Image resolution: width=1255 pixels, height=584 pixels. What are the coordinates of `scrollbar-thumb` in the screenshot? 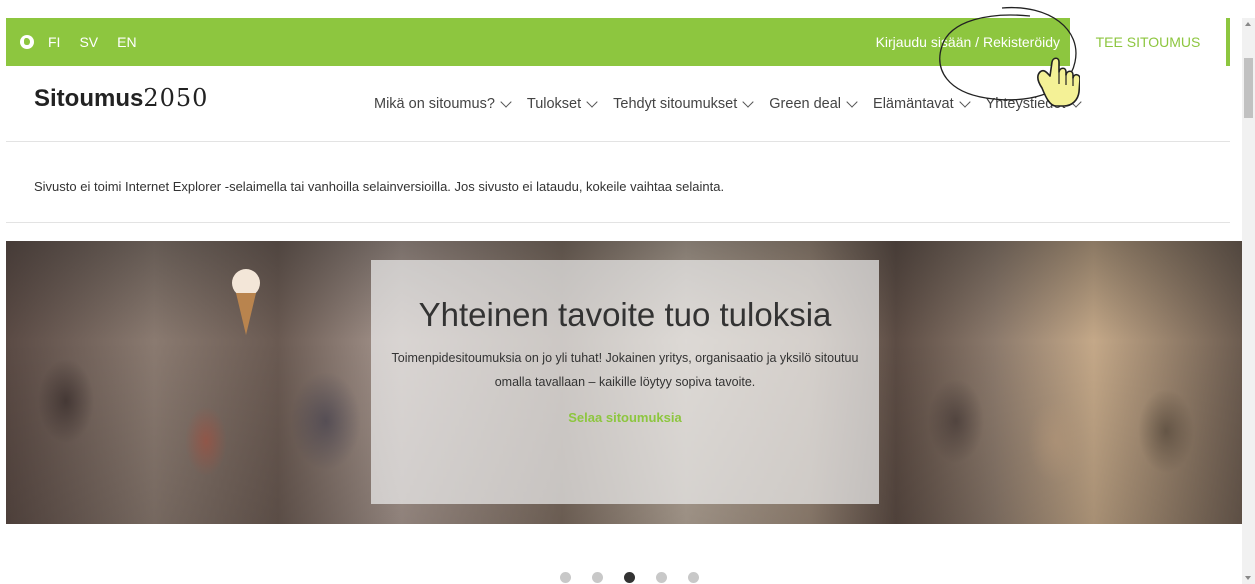 It's located at (1248, 88).